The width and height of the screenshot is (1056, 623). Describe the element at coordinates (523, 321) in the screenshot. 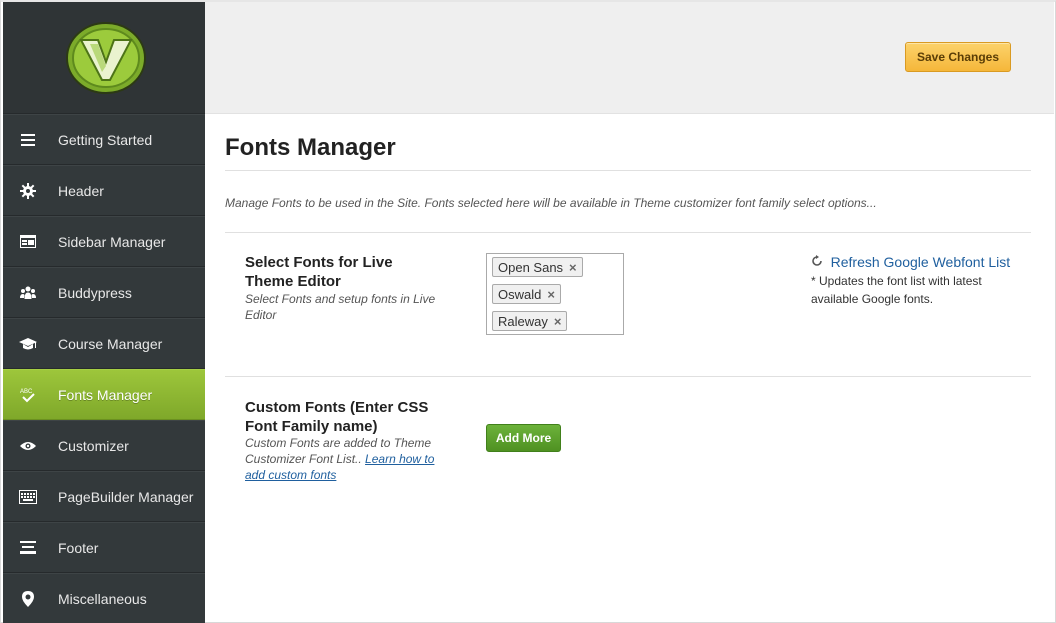

I see `font-tag-label: Raleway` at that location.